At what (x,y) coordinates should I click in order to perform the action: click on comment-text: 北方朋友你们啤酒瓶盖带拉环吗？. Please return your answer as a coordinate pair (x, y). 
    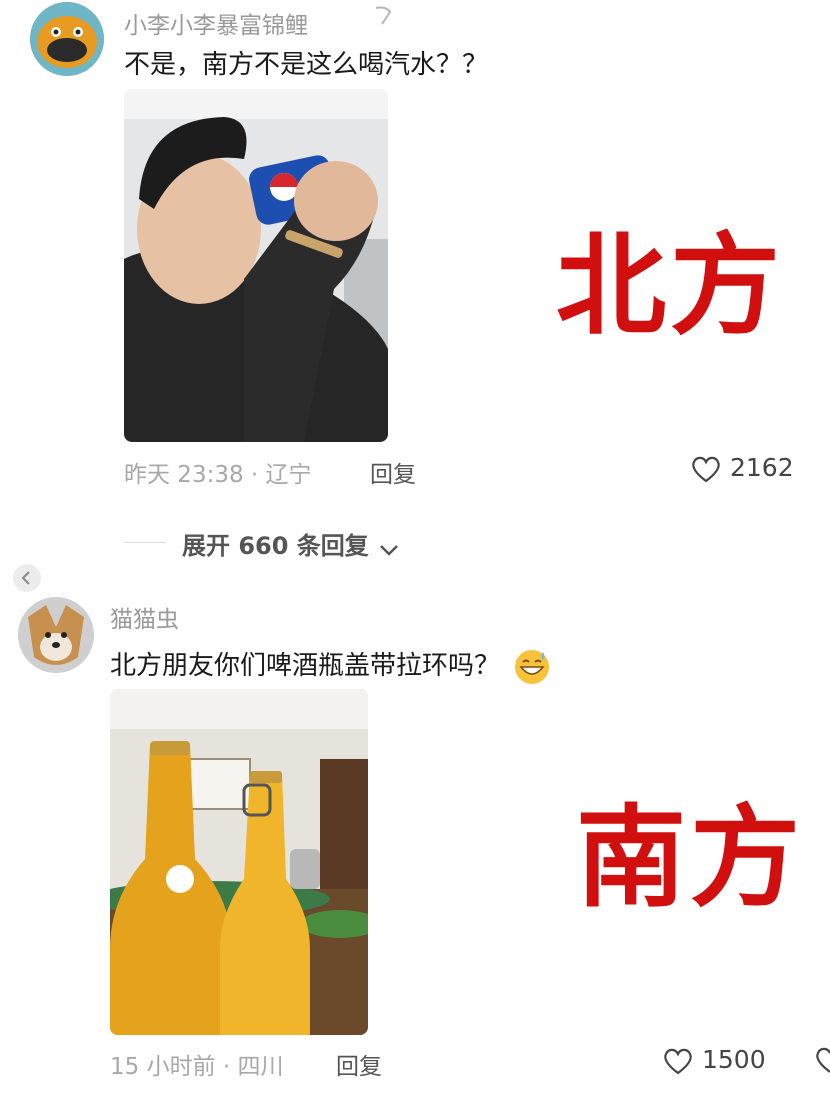
    Looking at the image, I should click on (331, 666).